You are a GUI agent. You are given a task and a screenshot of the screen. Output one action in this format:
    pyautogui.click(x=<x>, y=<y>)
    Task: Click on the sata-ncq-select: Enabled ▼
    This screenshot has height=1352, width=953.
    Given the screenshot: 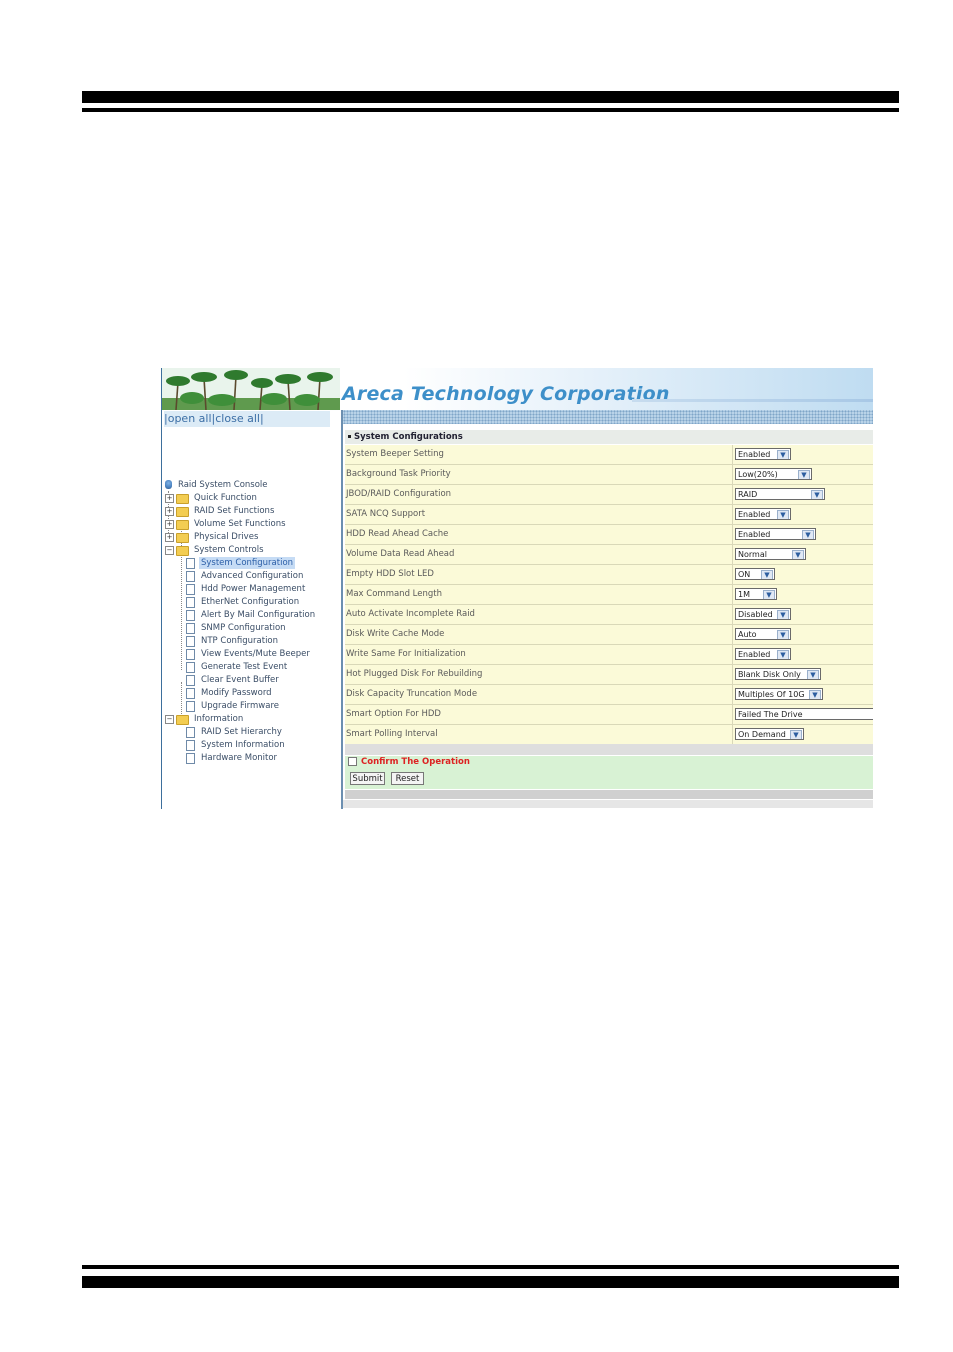 What is the action you would take?
    pyautogui.click(x=763, y=514)
    